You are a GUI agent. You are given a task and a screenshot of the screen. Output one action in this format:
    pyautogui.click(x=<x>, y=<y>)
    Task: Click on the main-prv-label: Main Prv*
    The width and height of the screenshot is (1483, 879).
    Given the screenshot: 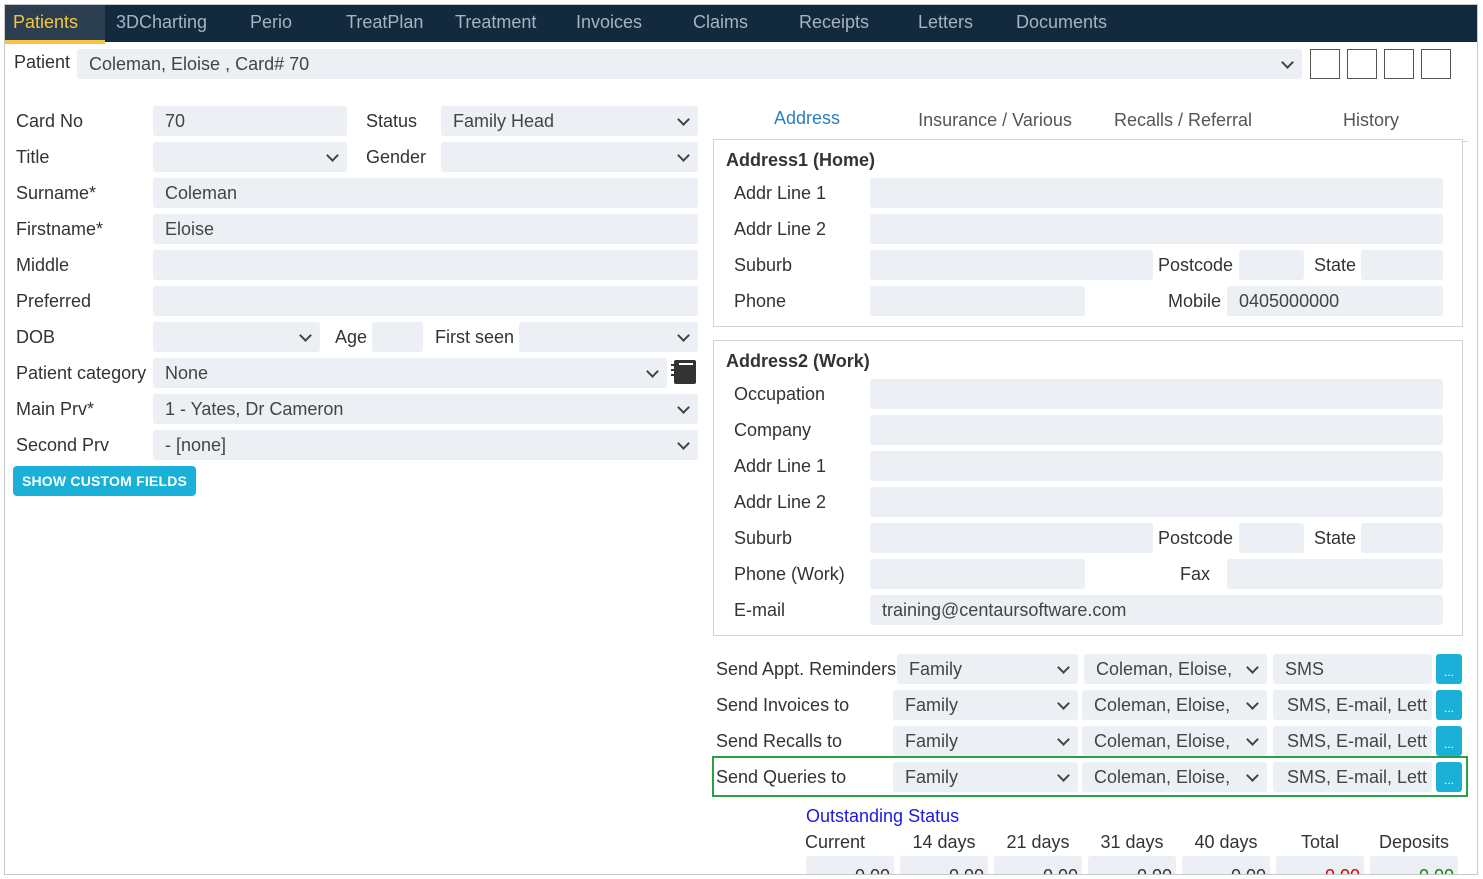 What is the action you would take?
    pyautogui.click(x=55, y=409)
    